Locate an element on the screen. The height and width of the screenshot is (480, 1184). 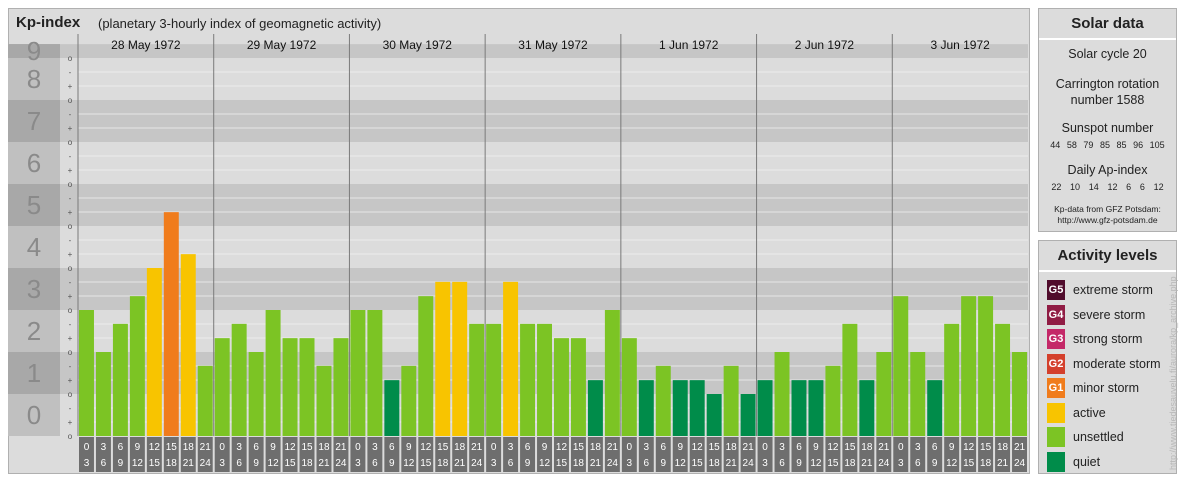
day-label: 28 May 1972 is located at coordinates (146, 45).